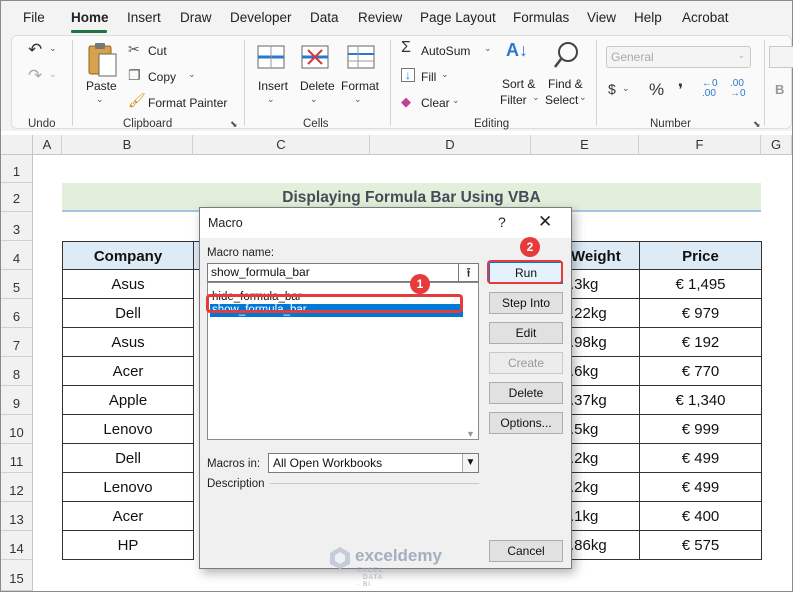 The width and height of the screenshot is (793, 592). What do you see at coordinates (35, 50) in the screenshot?
I see `undo-icon: ↶` at bounding box center [35, 50].